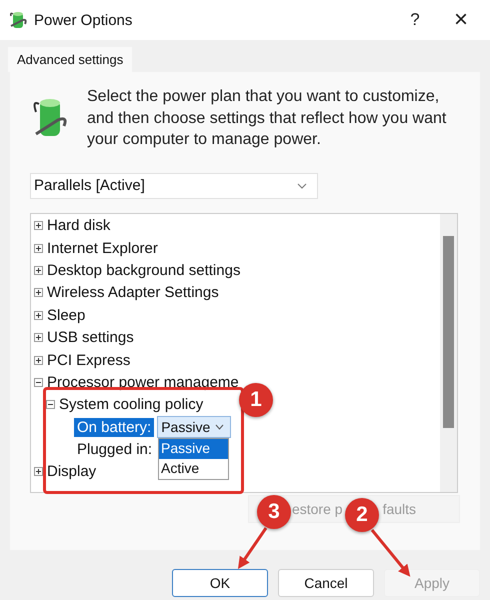 The width and height of the screenshot is (490, 600). I want to click on dialog-button: OK, so click(220, 583).